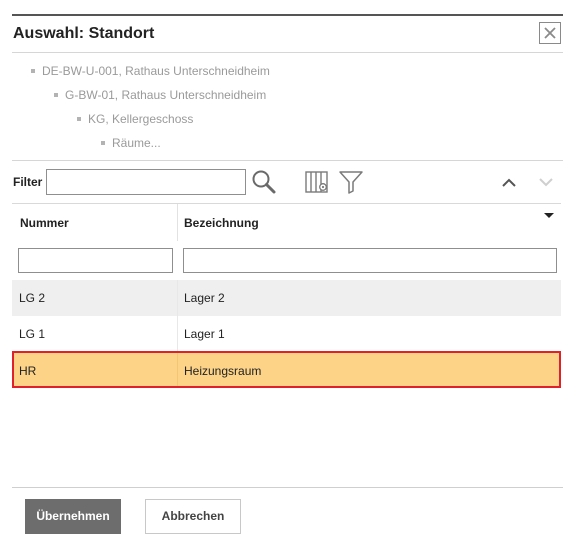  I want to click on nummer-filter-input, so click(95, 260).